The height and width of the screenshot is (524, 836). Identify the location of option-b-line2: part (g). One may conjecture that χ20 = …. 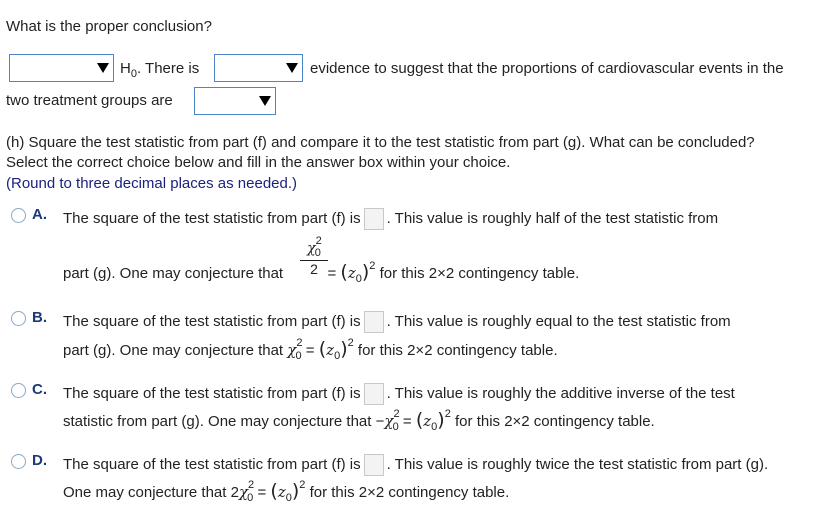
(310, 349).